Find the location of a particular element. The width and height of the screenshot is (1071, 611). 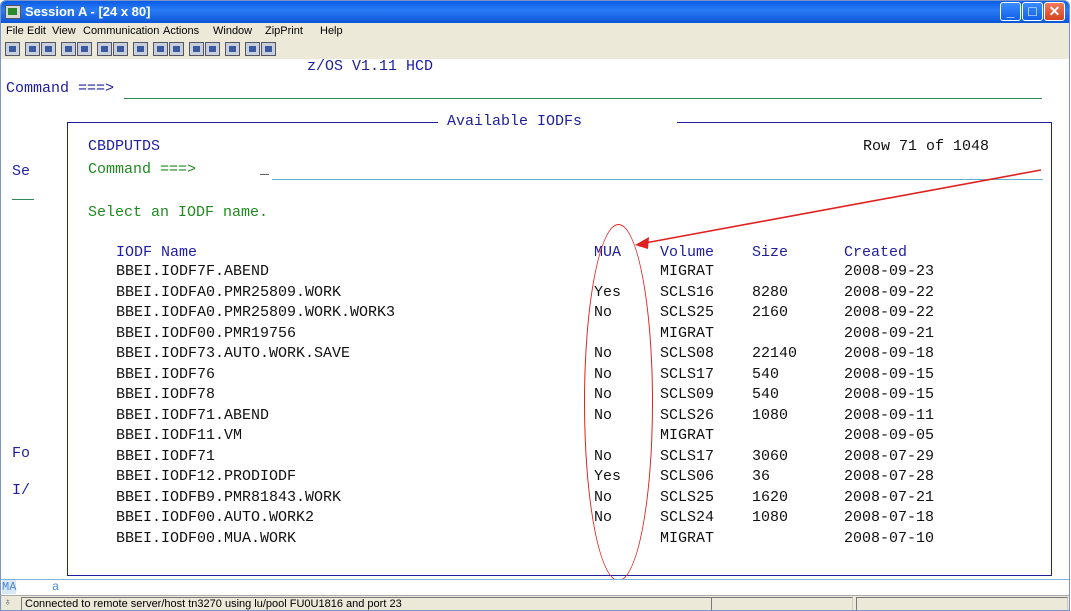

menu-help: Help is located at coordinates (331, 31).